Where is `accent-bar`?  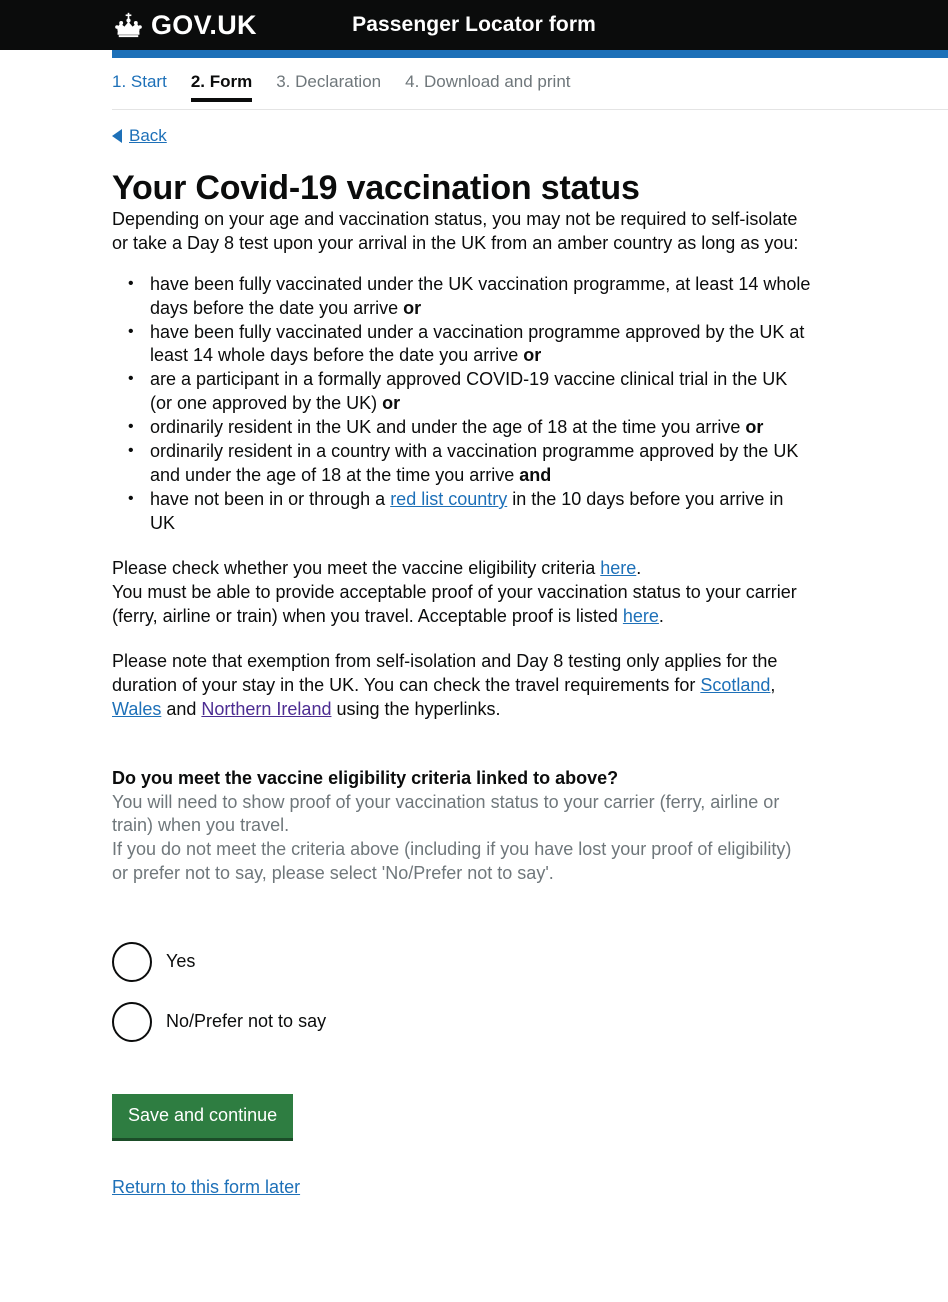 accent-bar is located at coordinates (530, 54).